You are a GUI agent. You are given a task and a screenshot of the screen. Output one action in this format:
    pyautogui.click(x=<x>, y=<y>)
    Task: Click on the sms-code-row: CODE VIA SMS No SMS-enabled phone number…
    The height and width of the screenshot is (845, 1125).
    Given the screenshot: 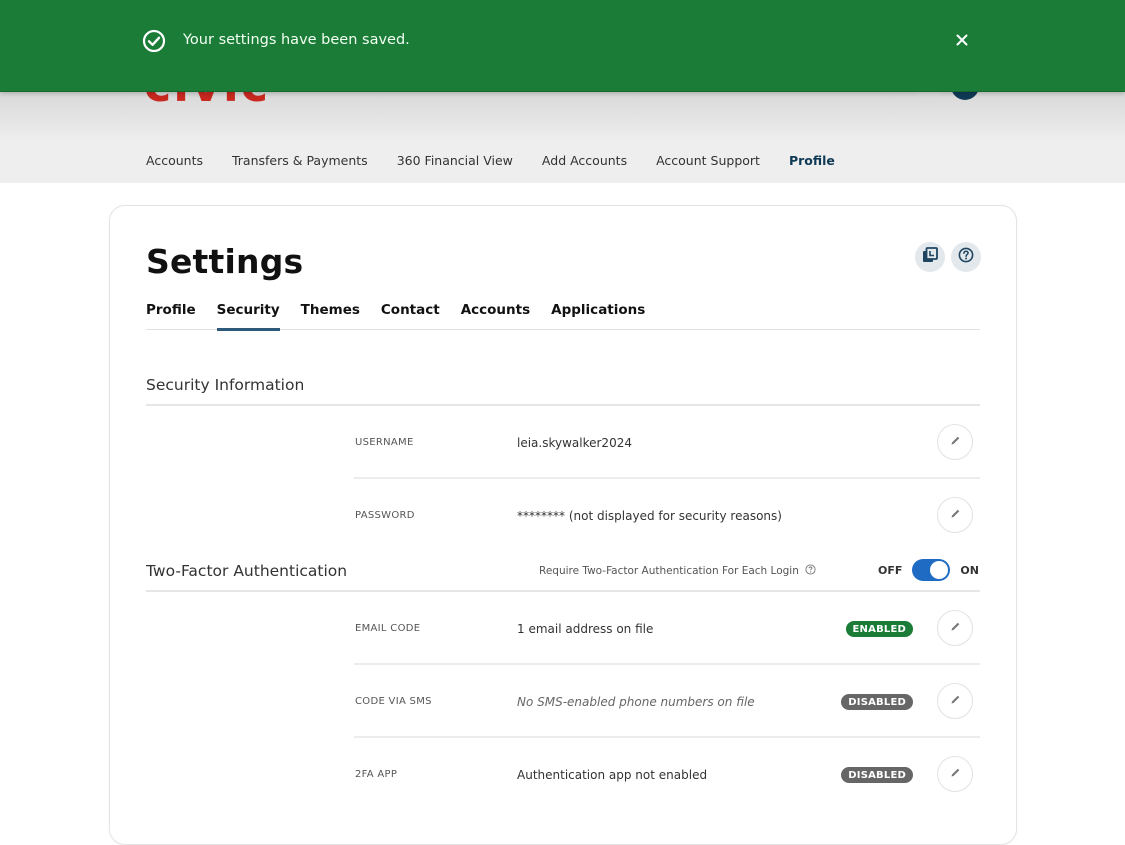 What is the action you would take?
    pyautogui.click(x=667, y=701)
    